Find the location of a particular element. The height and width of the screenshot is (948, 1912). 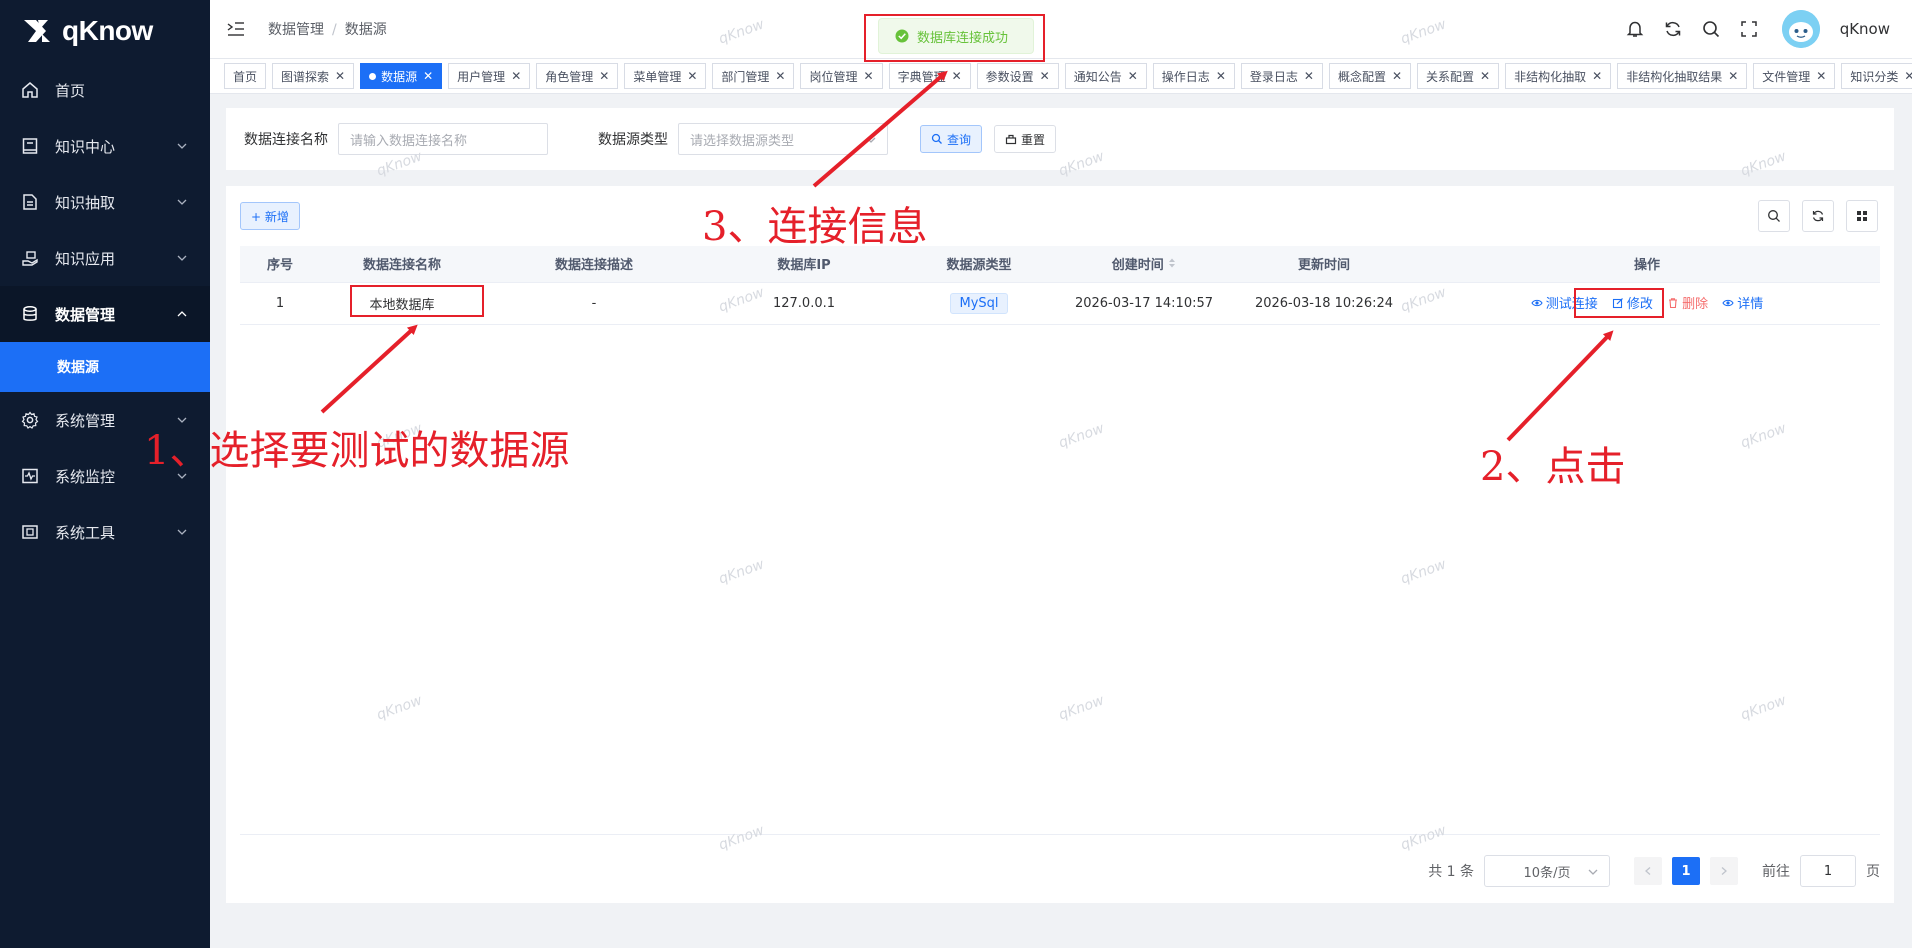

columns-toggle-button is located at coordinates (1862, 216).